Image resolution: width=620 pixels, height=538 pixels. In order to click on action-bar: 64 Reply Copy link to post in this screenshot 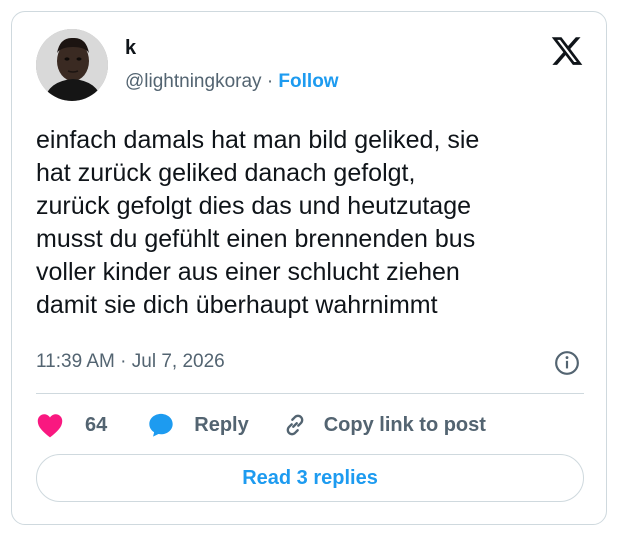, I will do `click(261, 425)`.